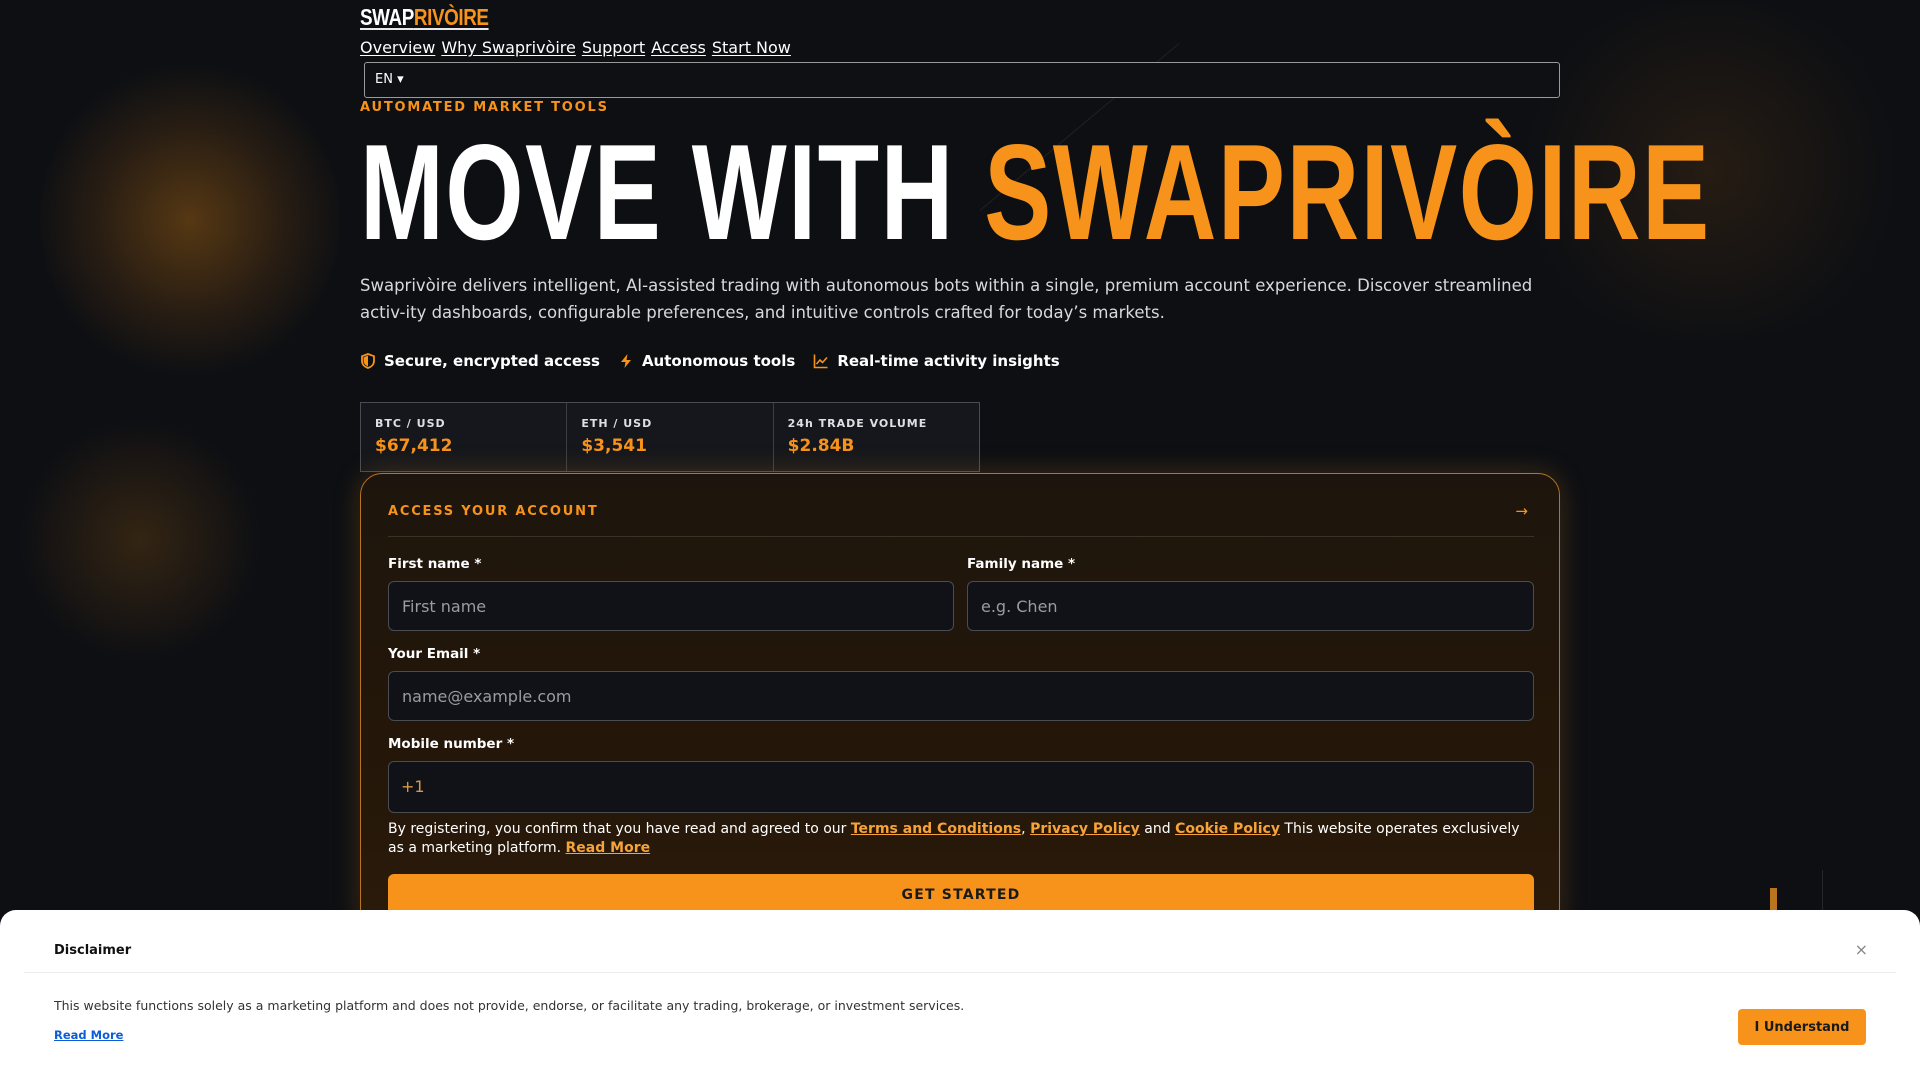 The height and width of the screenshot is (1080, 1920). I want to click on close-icon: ×, so click(1861, 949).